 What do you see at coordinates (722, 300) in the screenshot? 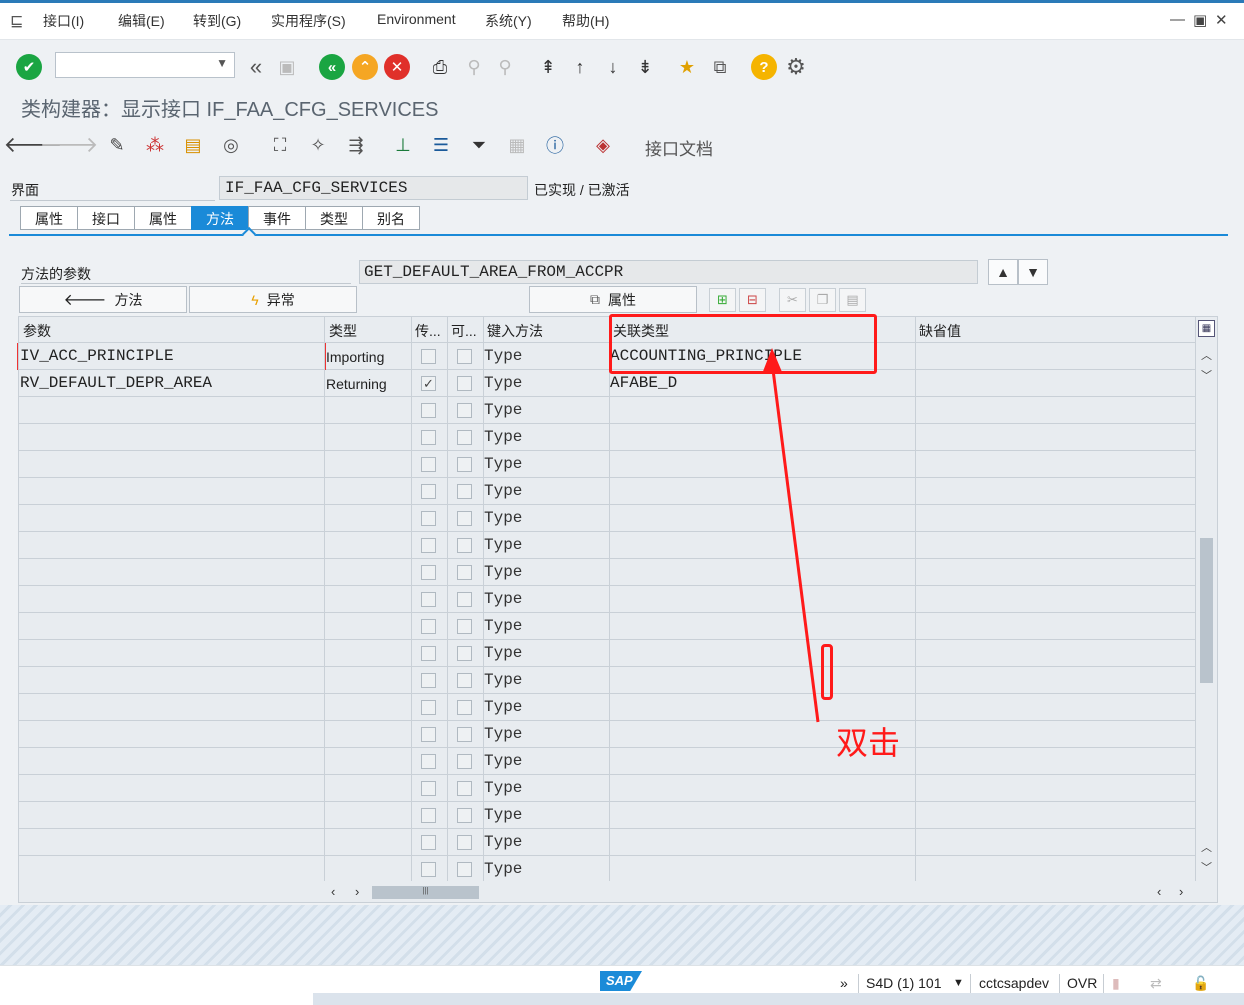
I see `insert-row-icon: ⊞` at bounding box center [722, 300].